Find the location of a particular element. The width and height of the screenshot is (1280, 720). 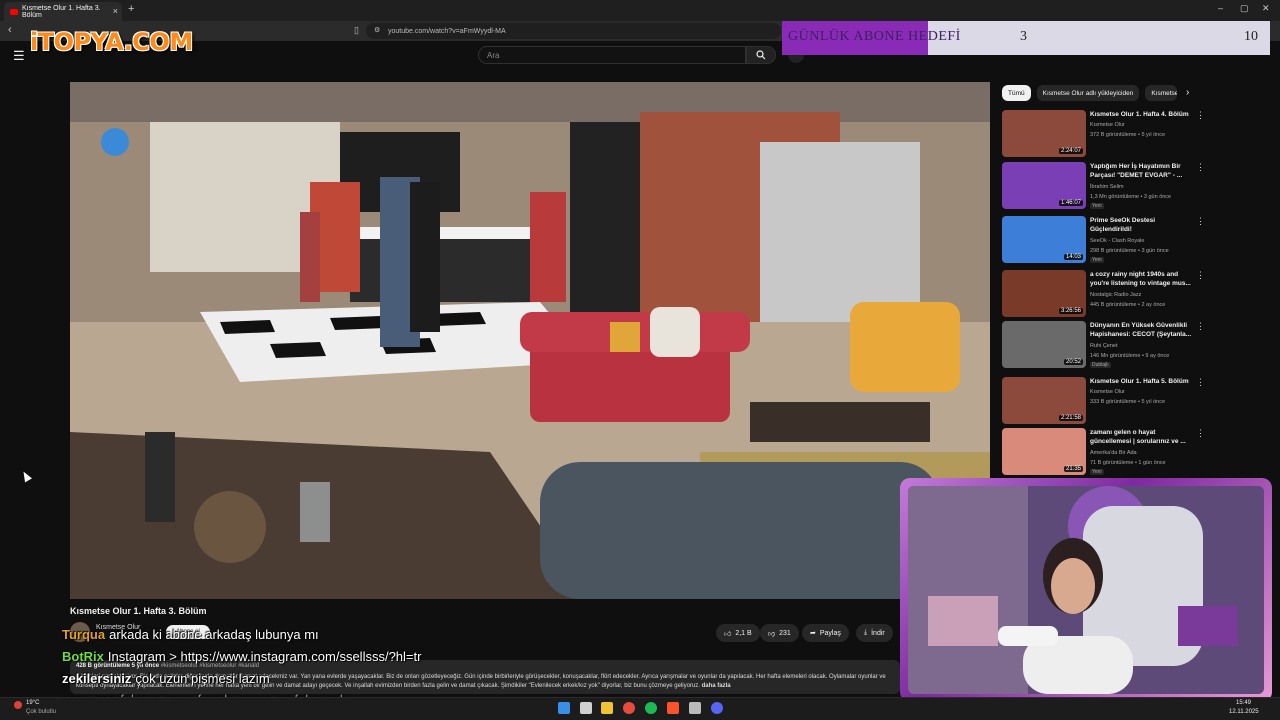

minimize-button: – is located at coordinates (1220, 8).